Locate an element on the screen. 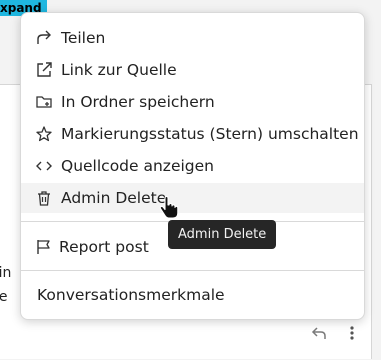 The image size is (381, 360). menu-item-label: Link zur Quelle is located at coordinates (119, 70).